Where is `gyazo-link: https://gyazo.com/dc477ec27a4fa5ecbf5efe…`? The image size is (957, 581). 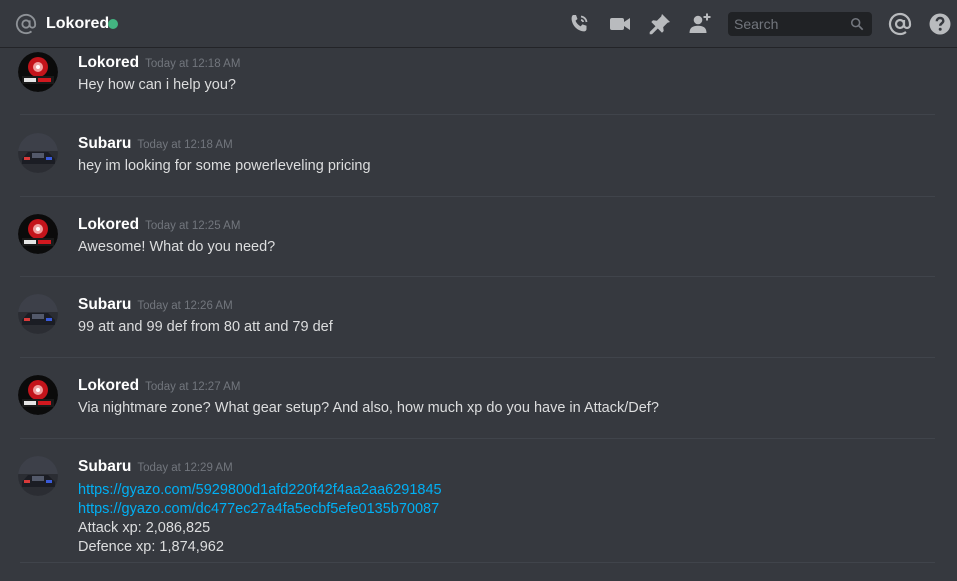 gyazo-link: https://gyazo.com/dc477ec27a4fa5ecbf5efe… is located at coordinates (258, 509).